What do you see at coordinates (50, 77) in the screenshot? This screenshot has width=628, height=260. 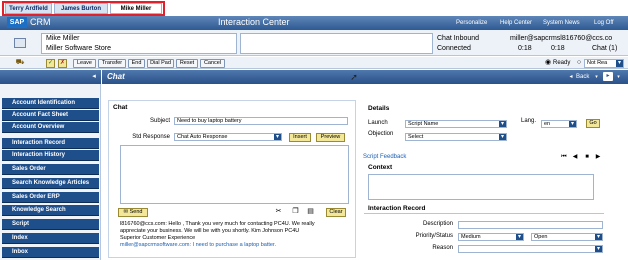 I see `sidebar-header` at bounding box center [50, 77].